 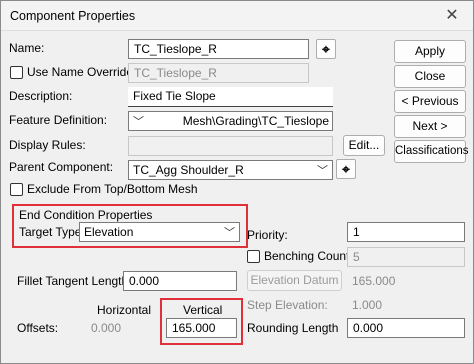 What do you see at coordinates (237, 16) in the screenshot?
I see `title-bar: Component Properties ✕` at bounding box center [237, 16].